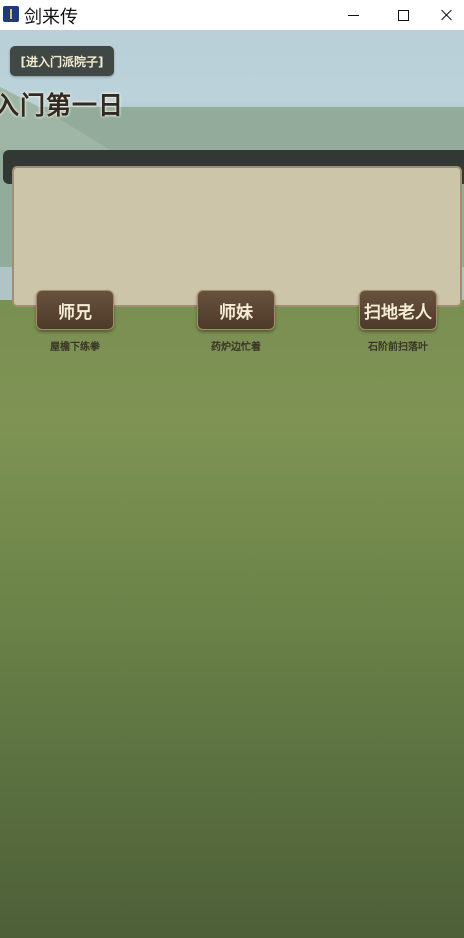 The height and width of the screenshot is (938, 464). I want to click on npc-junior-sister: 师妹 药炉边忙着, so click(236, 321).